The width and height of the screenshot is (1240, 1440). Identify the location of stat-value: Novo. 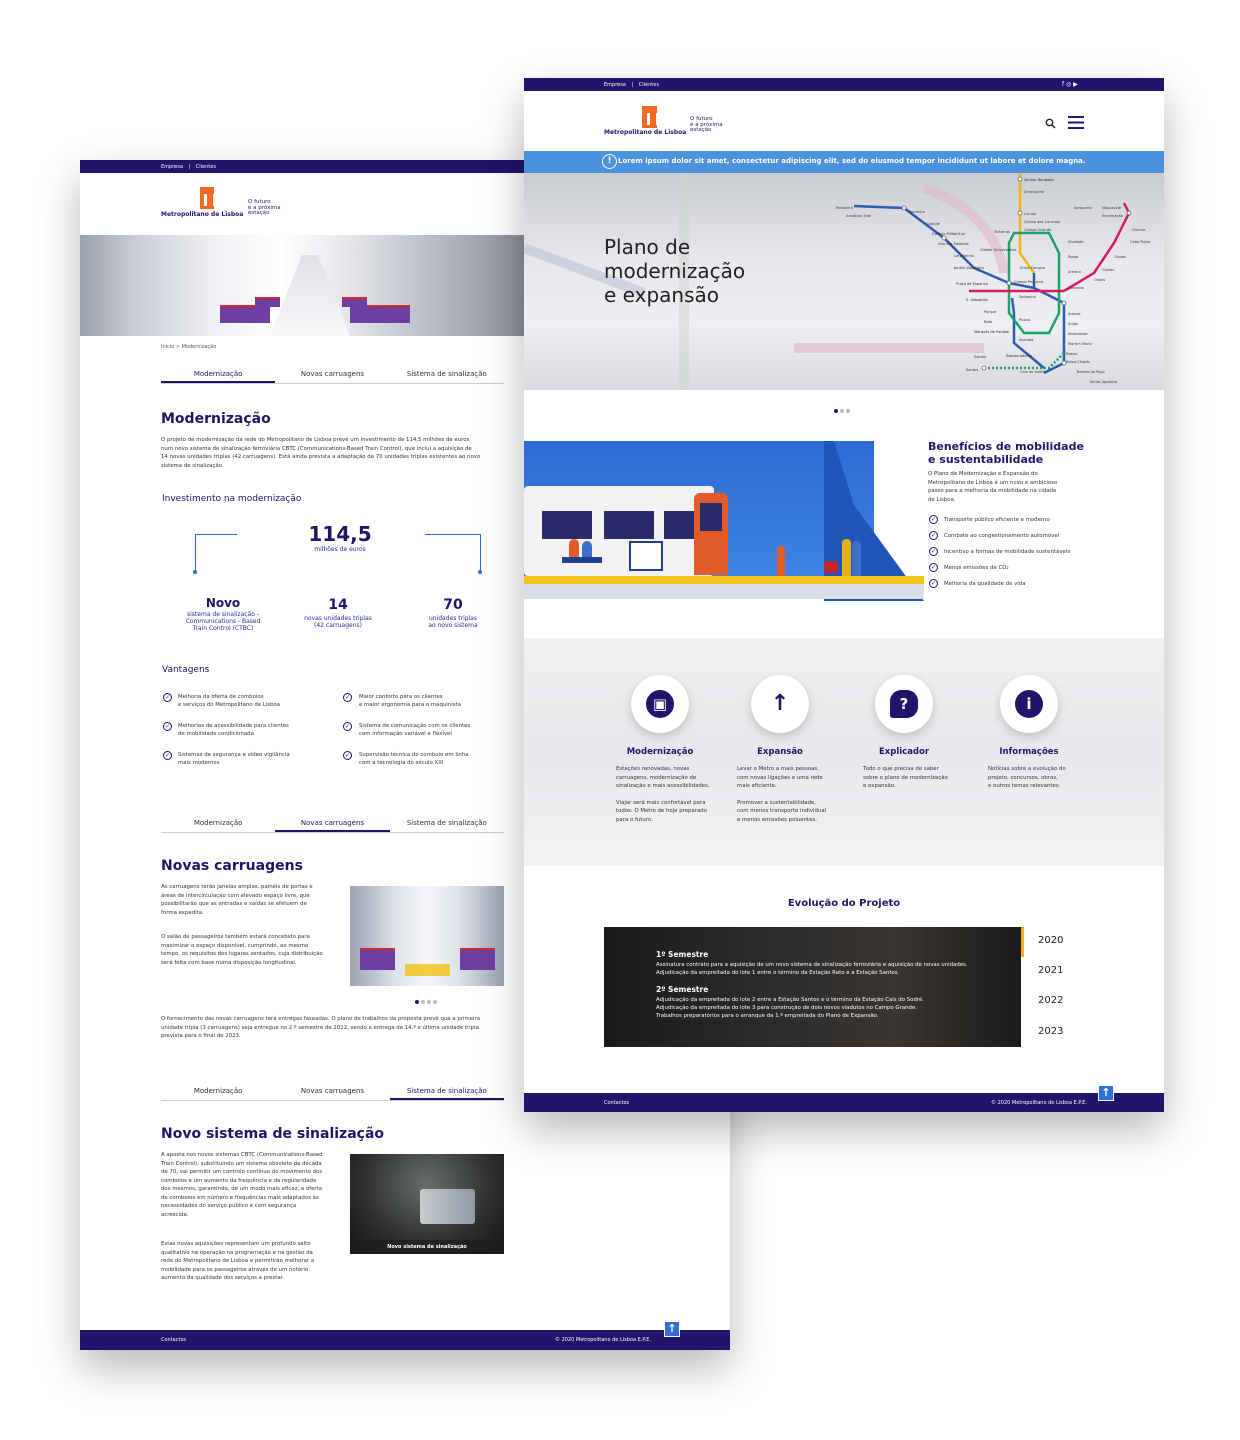
(223, 603).